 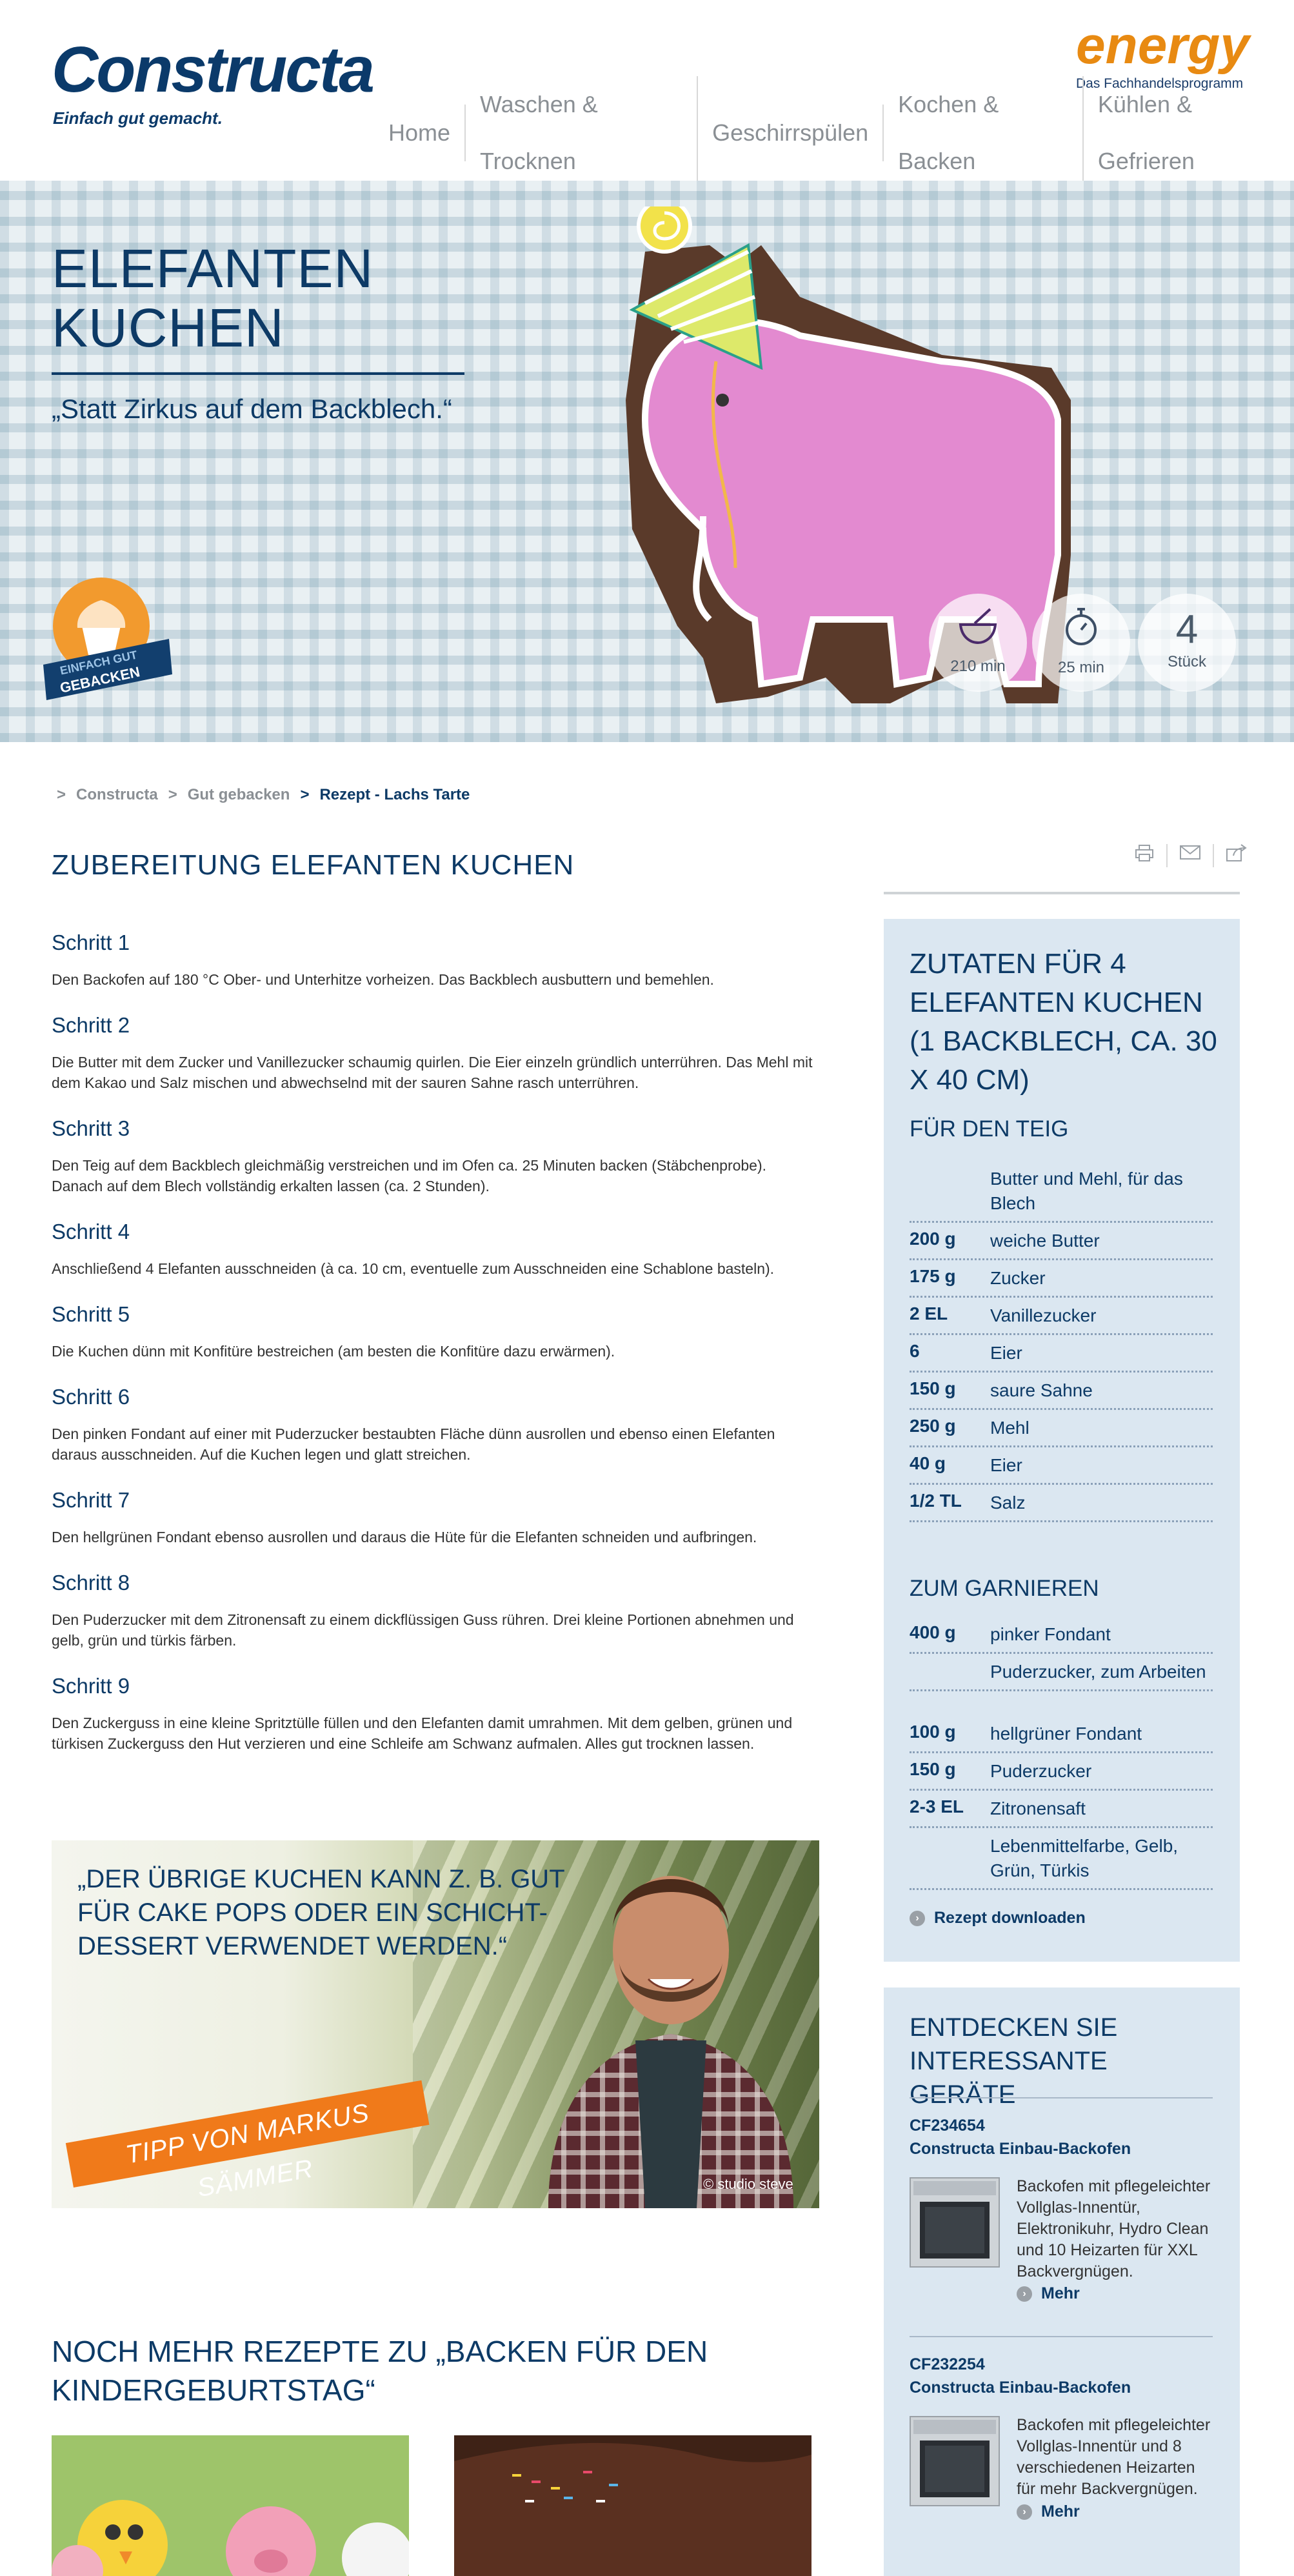 I want to click on nav-item-geschirrspuelen: Geschirrspülen, so click(x=791, y=133).